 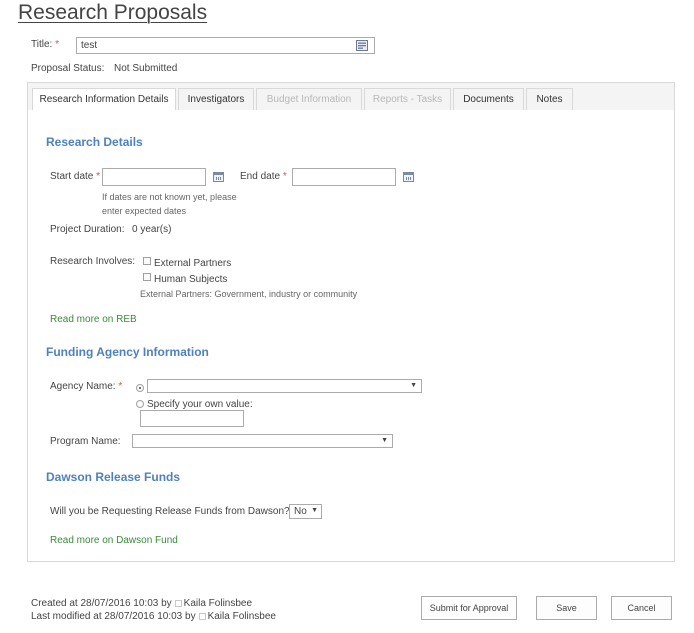 What do you see at coordinates (200, 404) in the screenshot?
I see `specify-own-value-label: Specify your own value:` at bounding box center [200, 404].